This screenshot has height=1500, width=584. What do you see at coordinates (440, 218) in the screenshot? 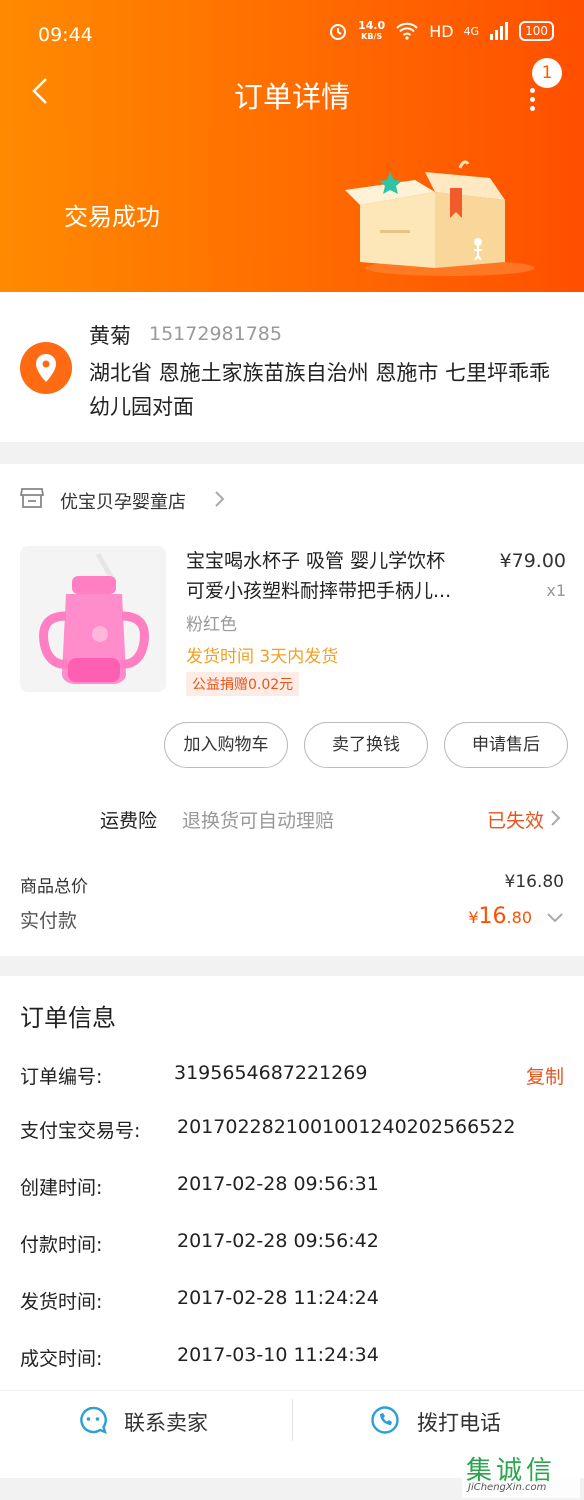
I see `open-box-illustration` at bounding box center [440, 218].